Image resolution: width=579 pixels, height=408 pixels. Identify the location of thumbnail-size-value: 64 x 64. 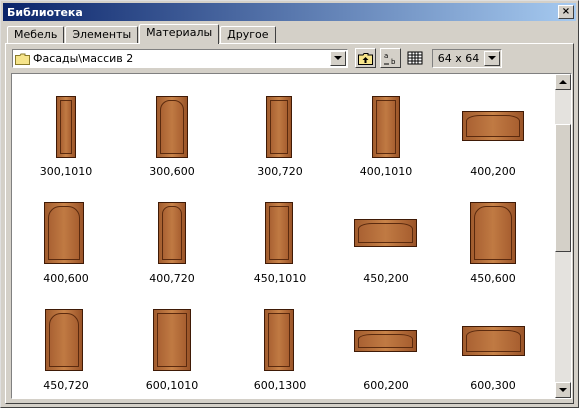
(458, 58).